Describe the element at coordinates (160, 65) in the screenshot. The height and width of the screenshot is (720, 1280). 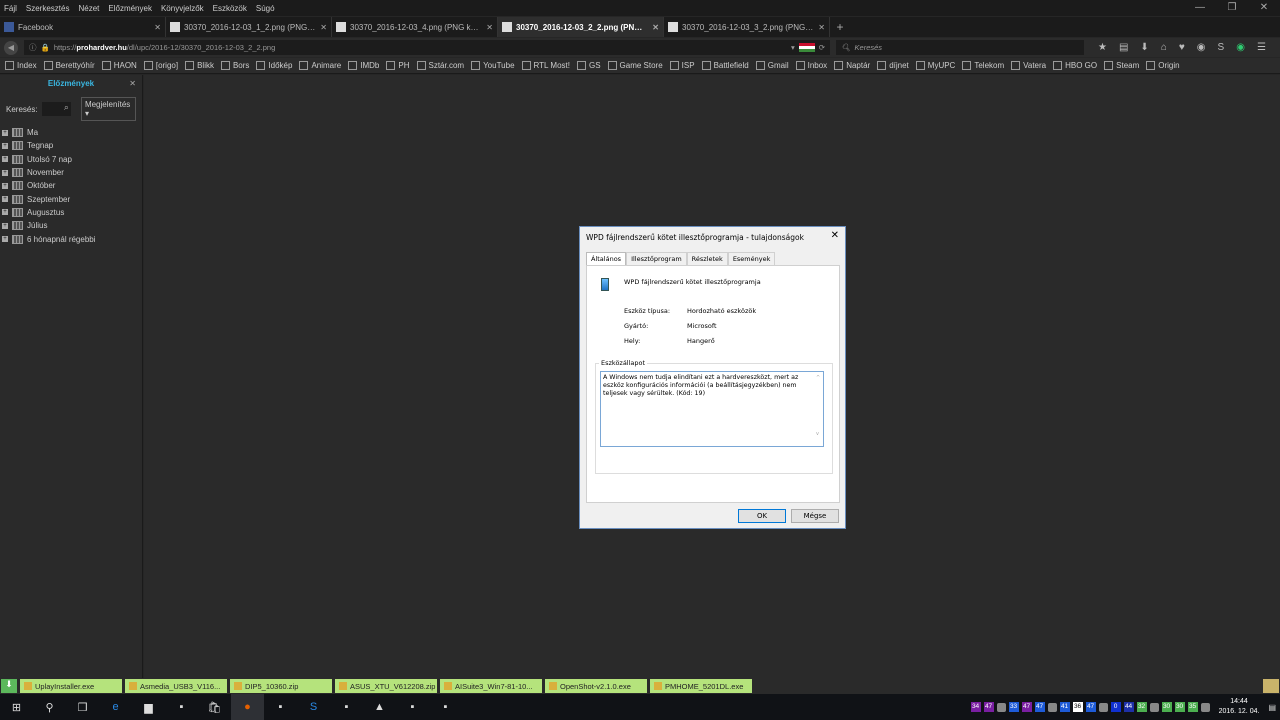
I see `bookmark-item: [origo]` at that location.